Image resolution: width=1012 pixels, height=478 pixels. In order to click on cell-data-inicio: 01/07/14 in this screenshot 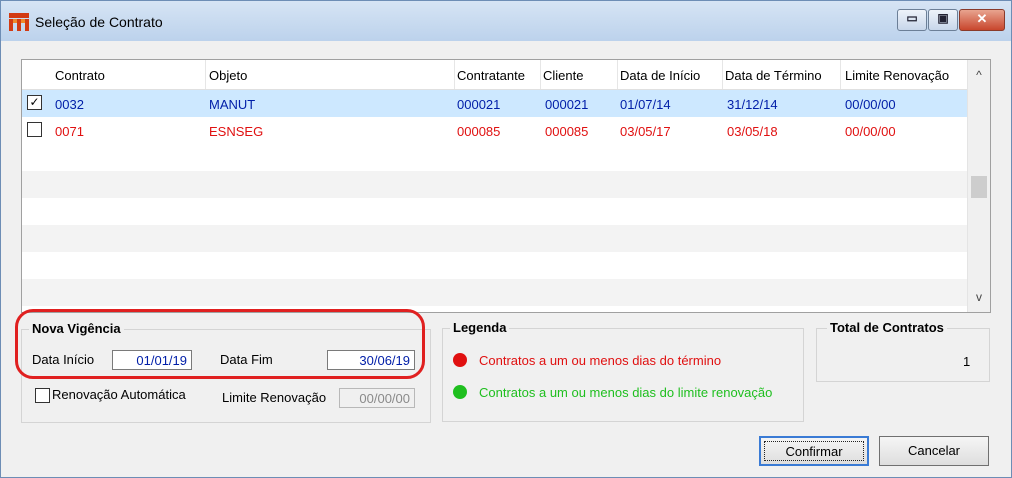, I will do `click(645, 104)`.